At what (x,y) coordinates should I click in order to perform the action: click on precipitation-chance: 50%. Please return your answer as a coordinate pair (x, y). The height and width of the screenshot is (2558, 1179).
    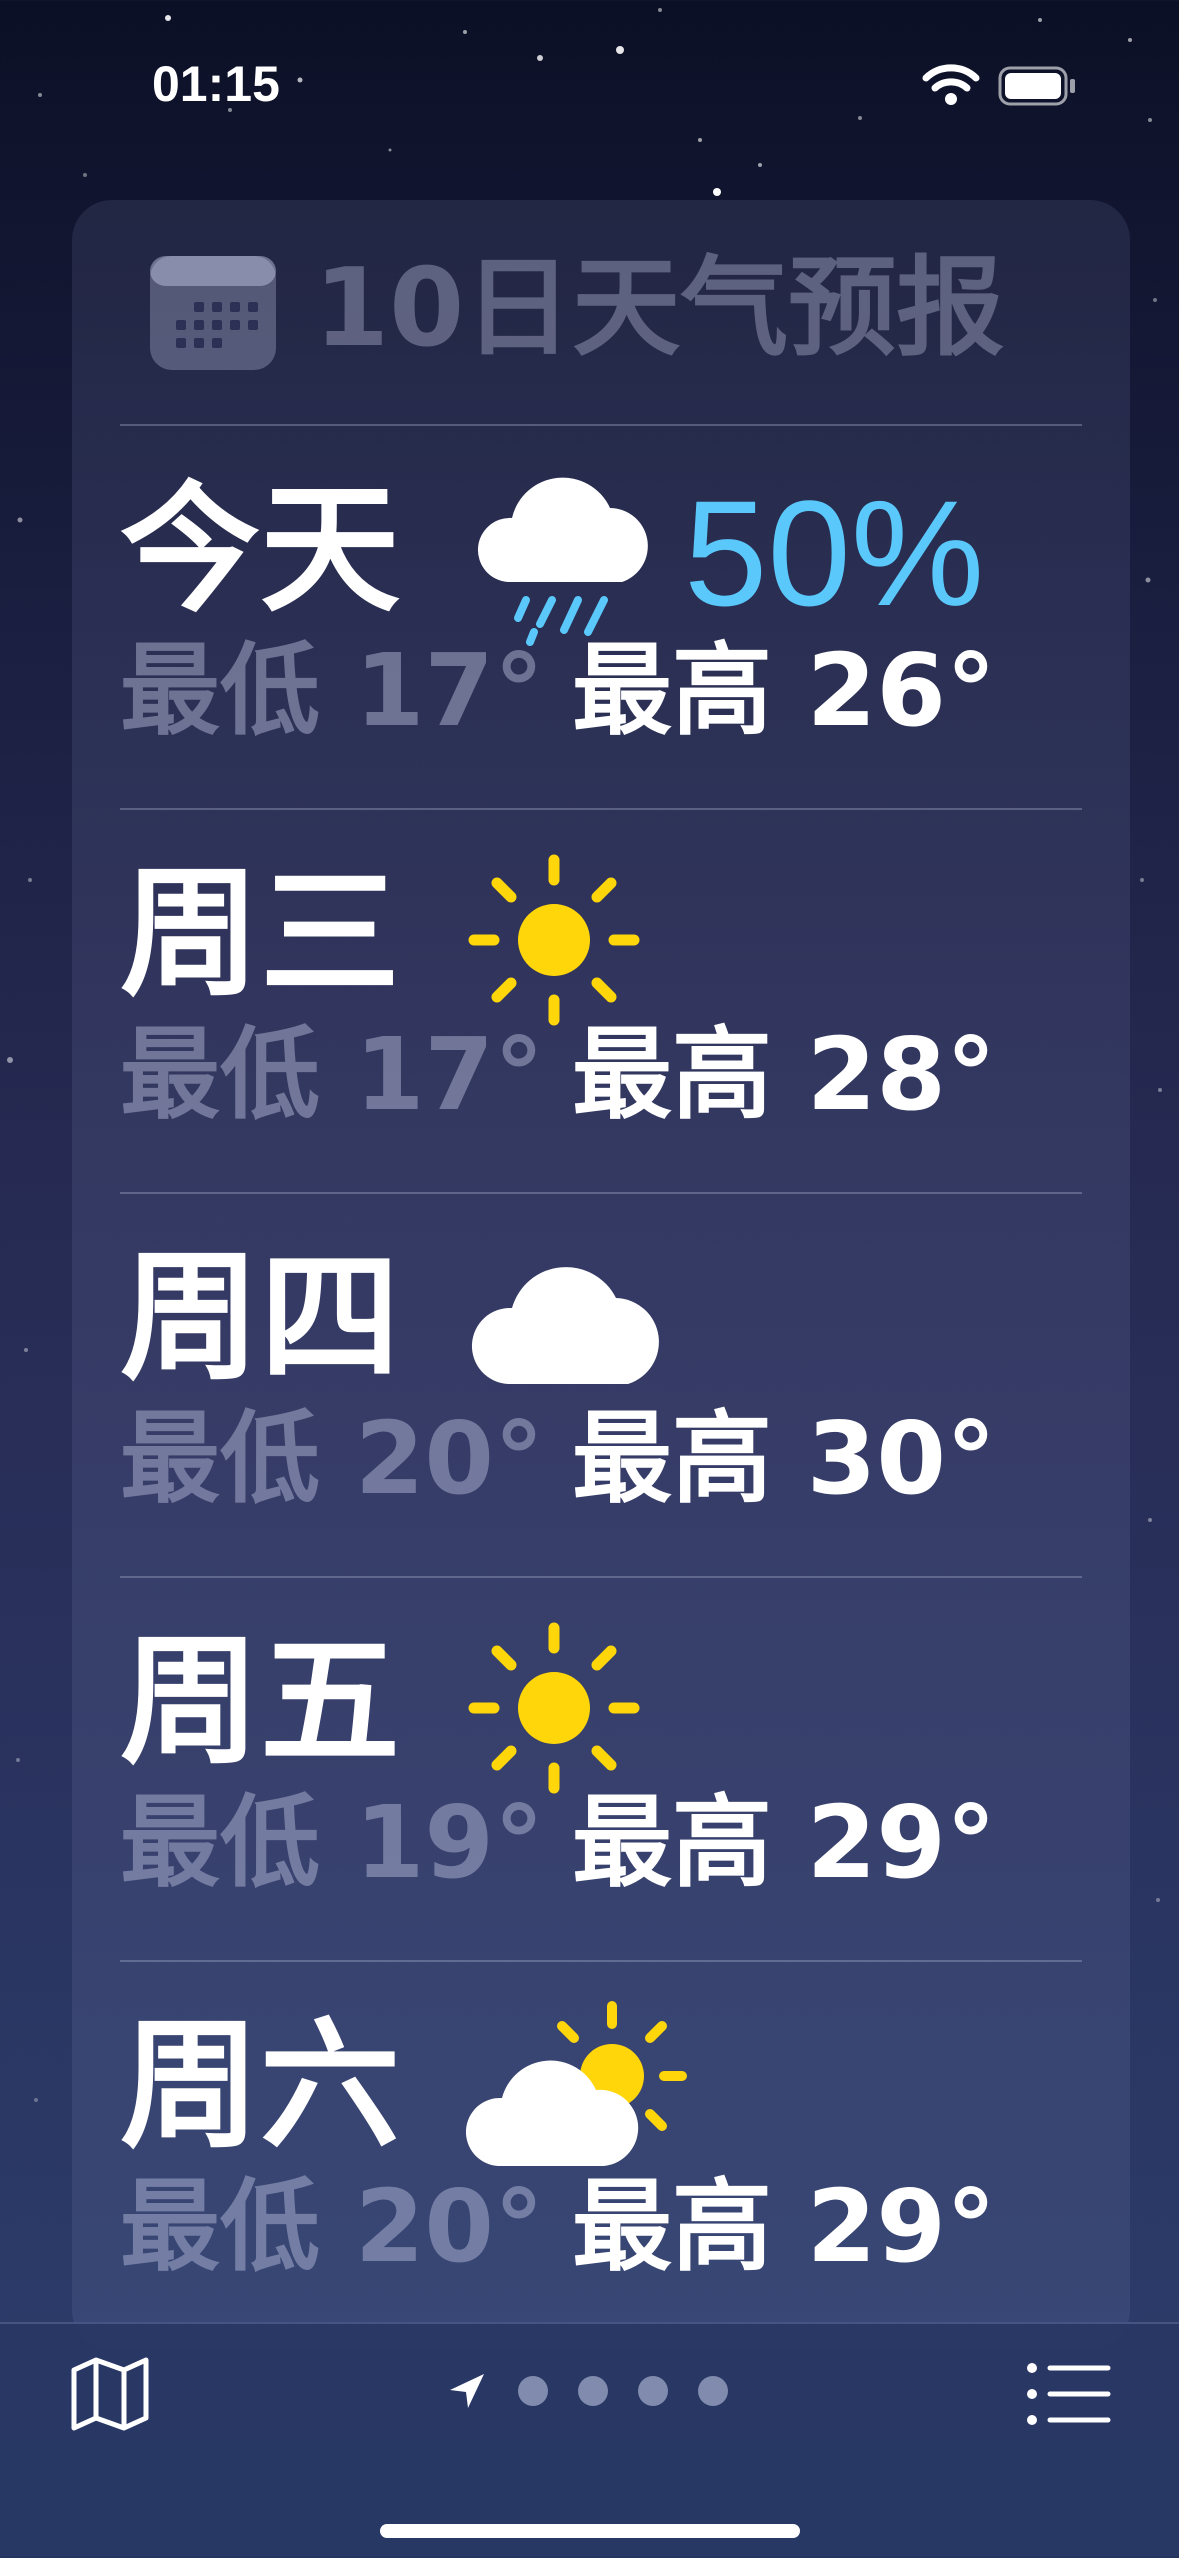
    Looking at the image, I should click on (834, 553).